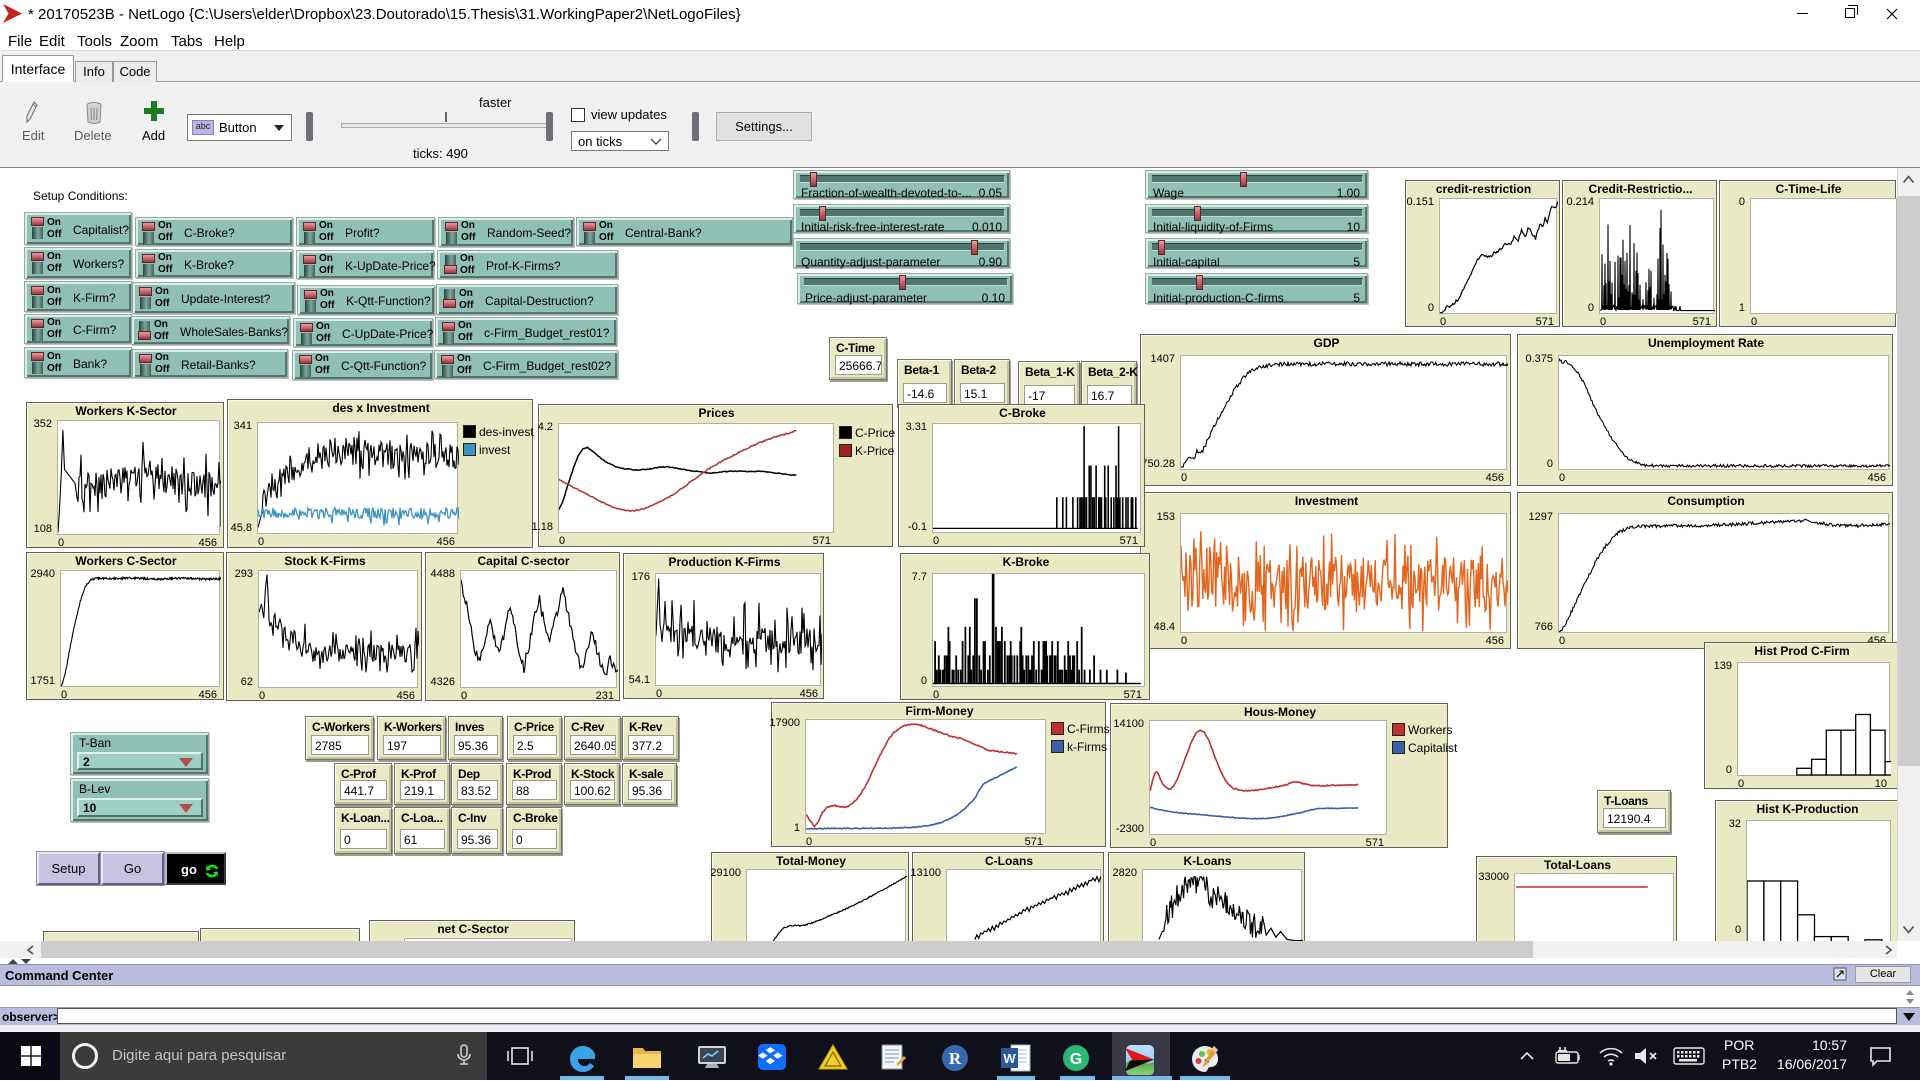 The height and width of the screenshot is (1081, 1920). Describe the element at coordinates (1076, 1059) in the screenshot. I see `svg-text: G` at that location.